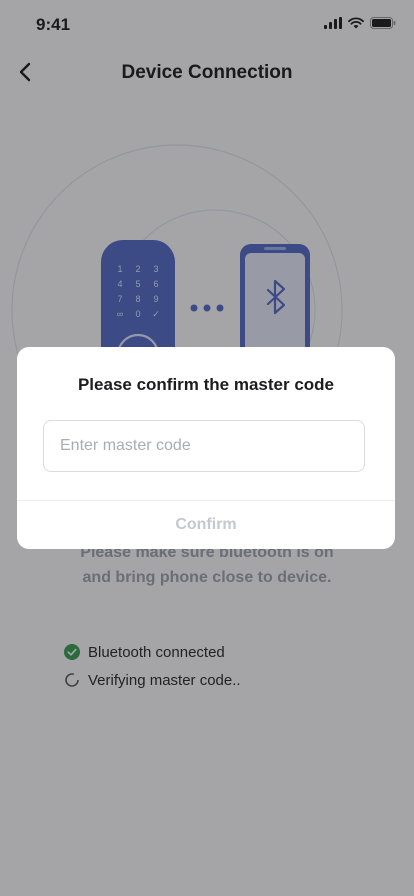 The image size is (414, 896). What do you see at coordinates (206, 525) in the screenshot?
I see `confirm-button: Confirm` at bounding box center [206, 525].